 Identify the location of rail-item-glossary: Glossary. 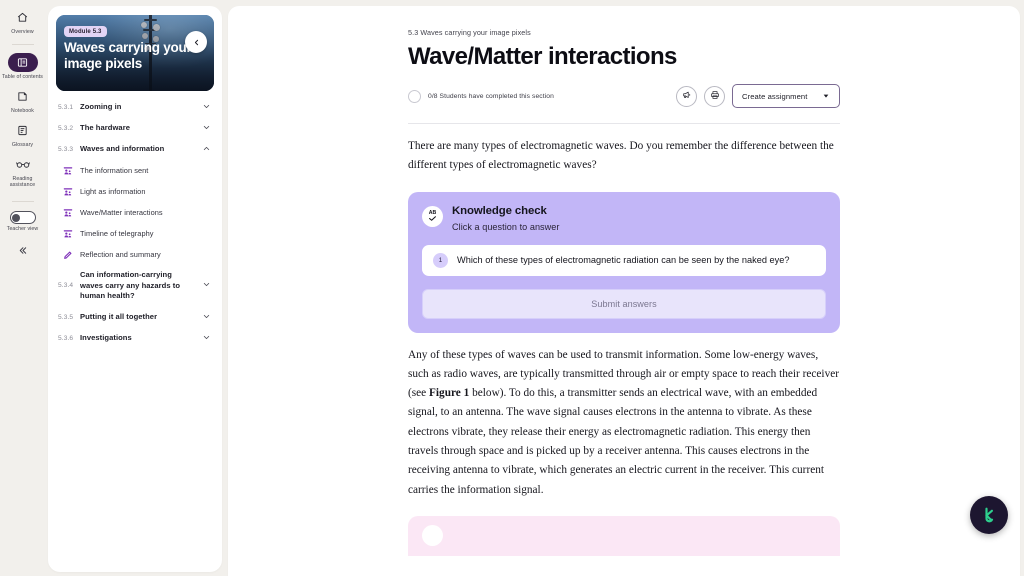
(22, 135).